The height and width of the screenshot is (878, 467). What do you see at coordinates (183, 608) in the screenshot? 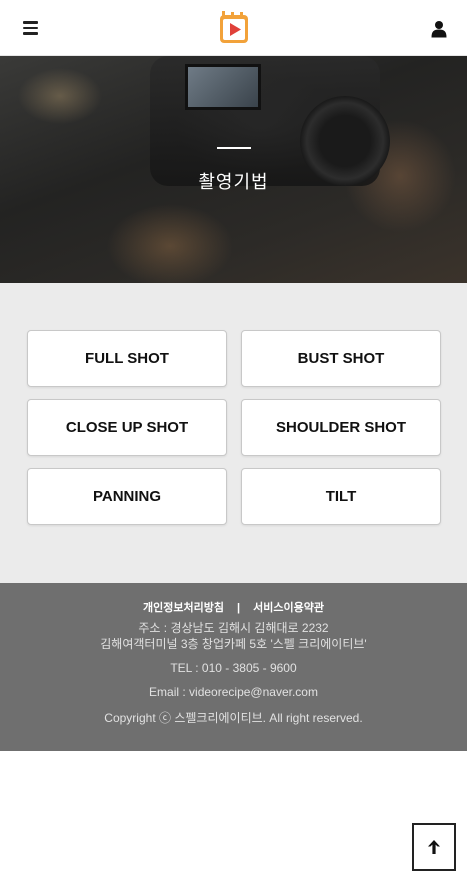
I see `privacy-policy-link: 개인정보처리방침` at bounding box center [183, 608].